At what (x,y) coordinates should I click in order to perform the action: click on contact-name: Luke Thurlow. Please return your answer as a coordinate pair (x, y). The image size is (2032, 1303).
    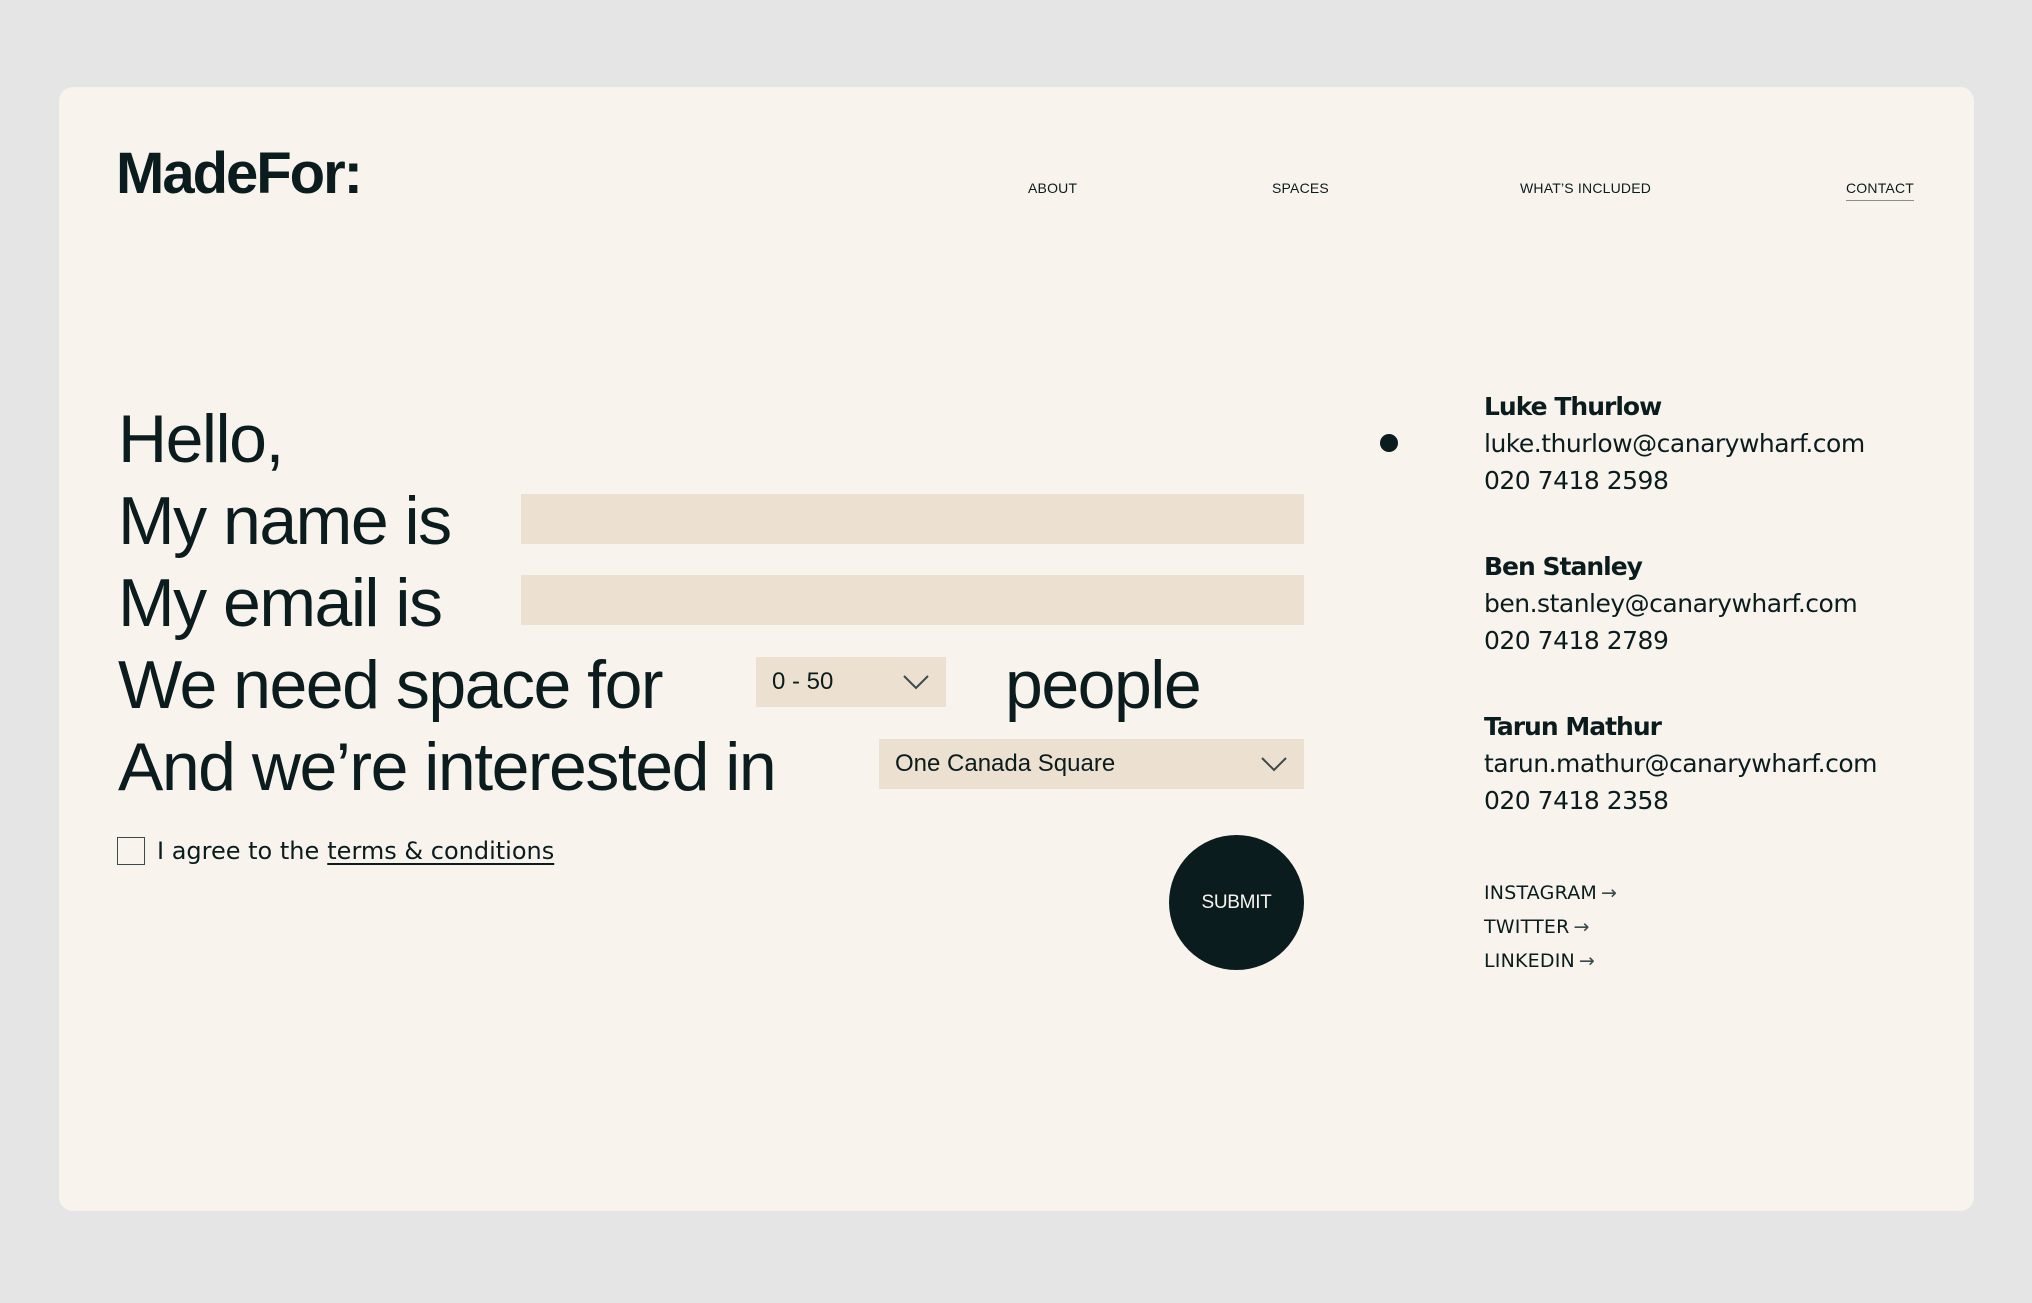
    Looking at the image, I should click on (1573, 406).